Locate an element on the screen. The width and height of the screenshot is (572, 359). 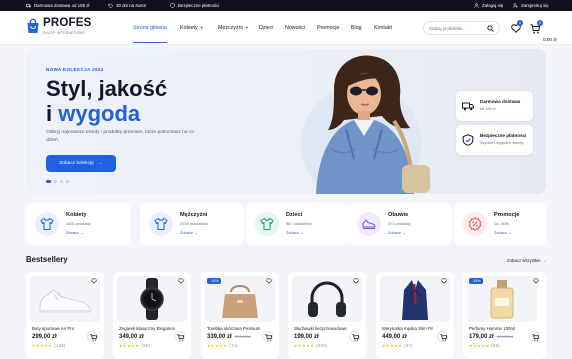
nav-blog: Blog is located at coordinates (356, 28).